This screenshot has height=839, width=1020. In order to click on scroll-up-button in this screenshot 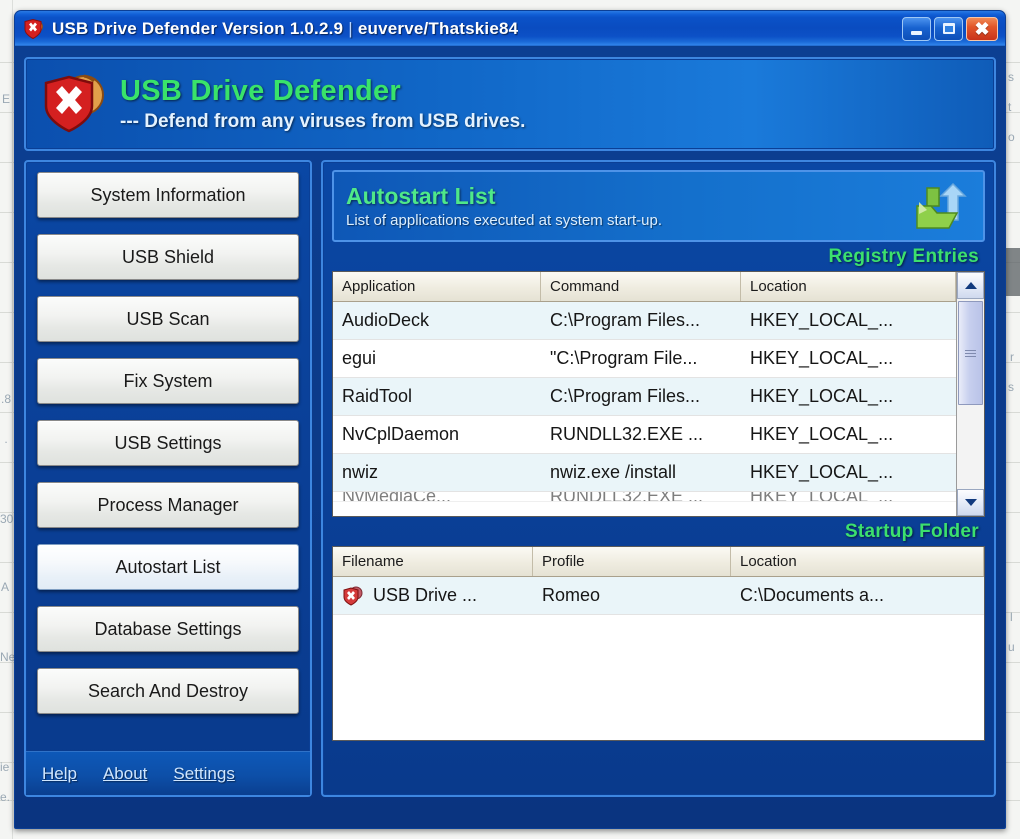, I will do `click(970, 285)`.